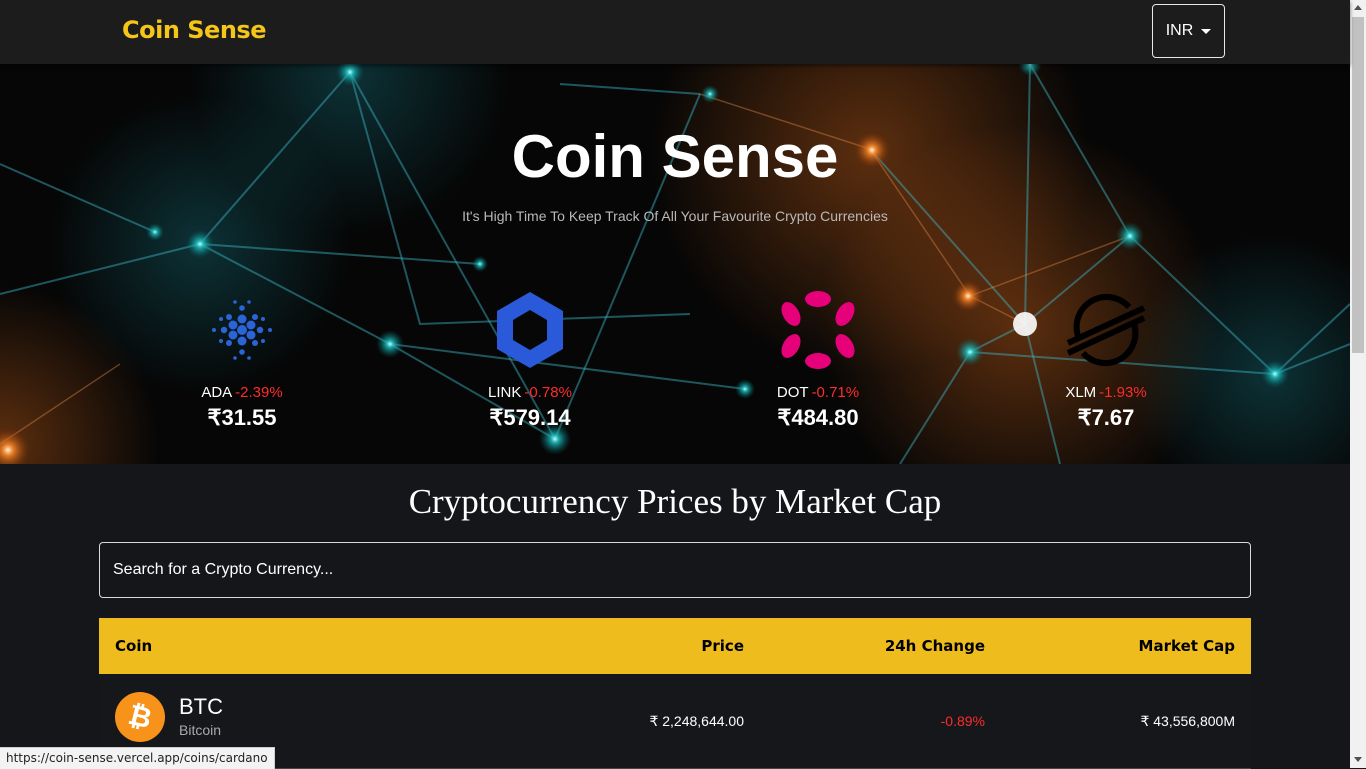 The width and height of the screenshot is (1366, 769). I want to click on coin-symbol: ADA, so click(217, 392).